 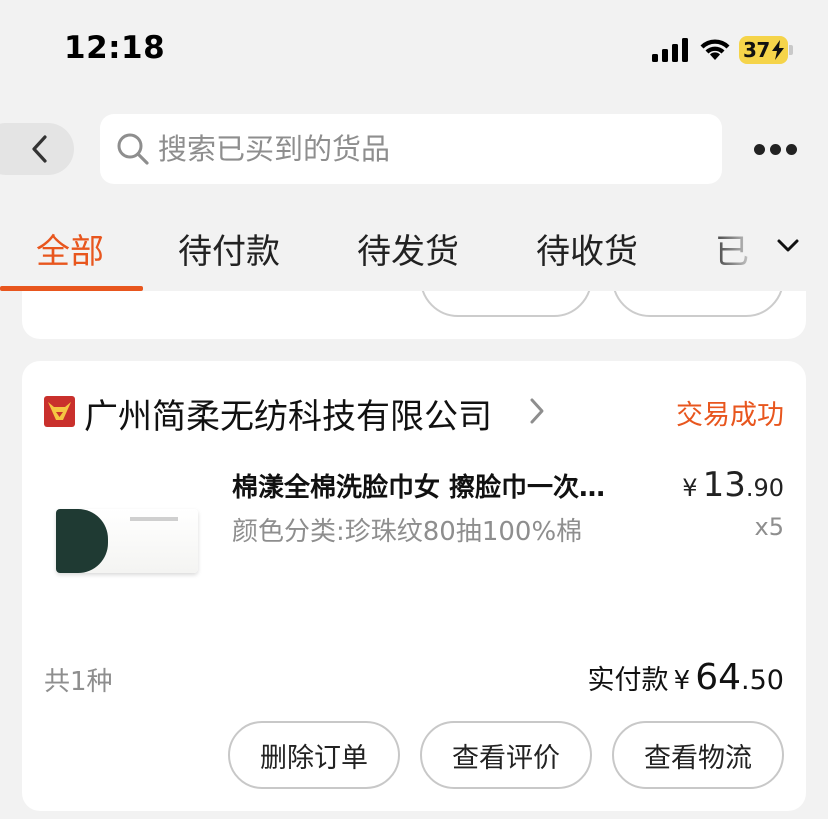 What do you see at coordinates (769, 527) in the screenshot?
I see `product-quantity: x5` at bounding box center [769, 527].